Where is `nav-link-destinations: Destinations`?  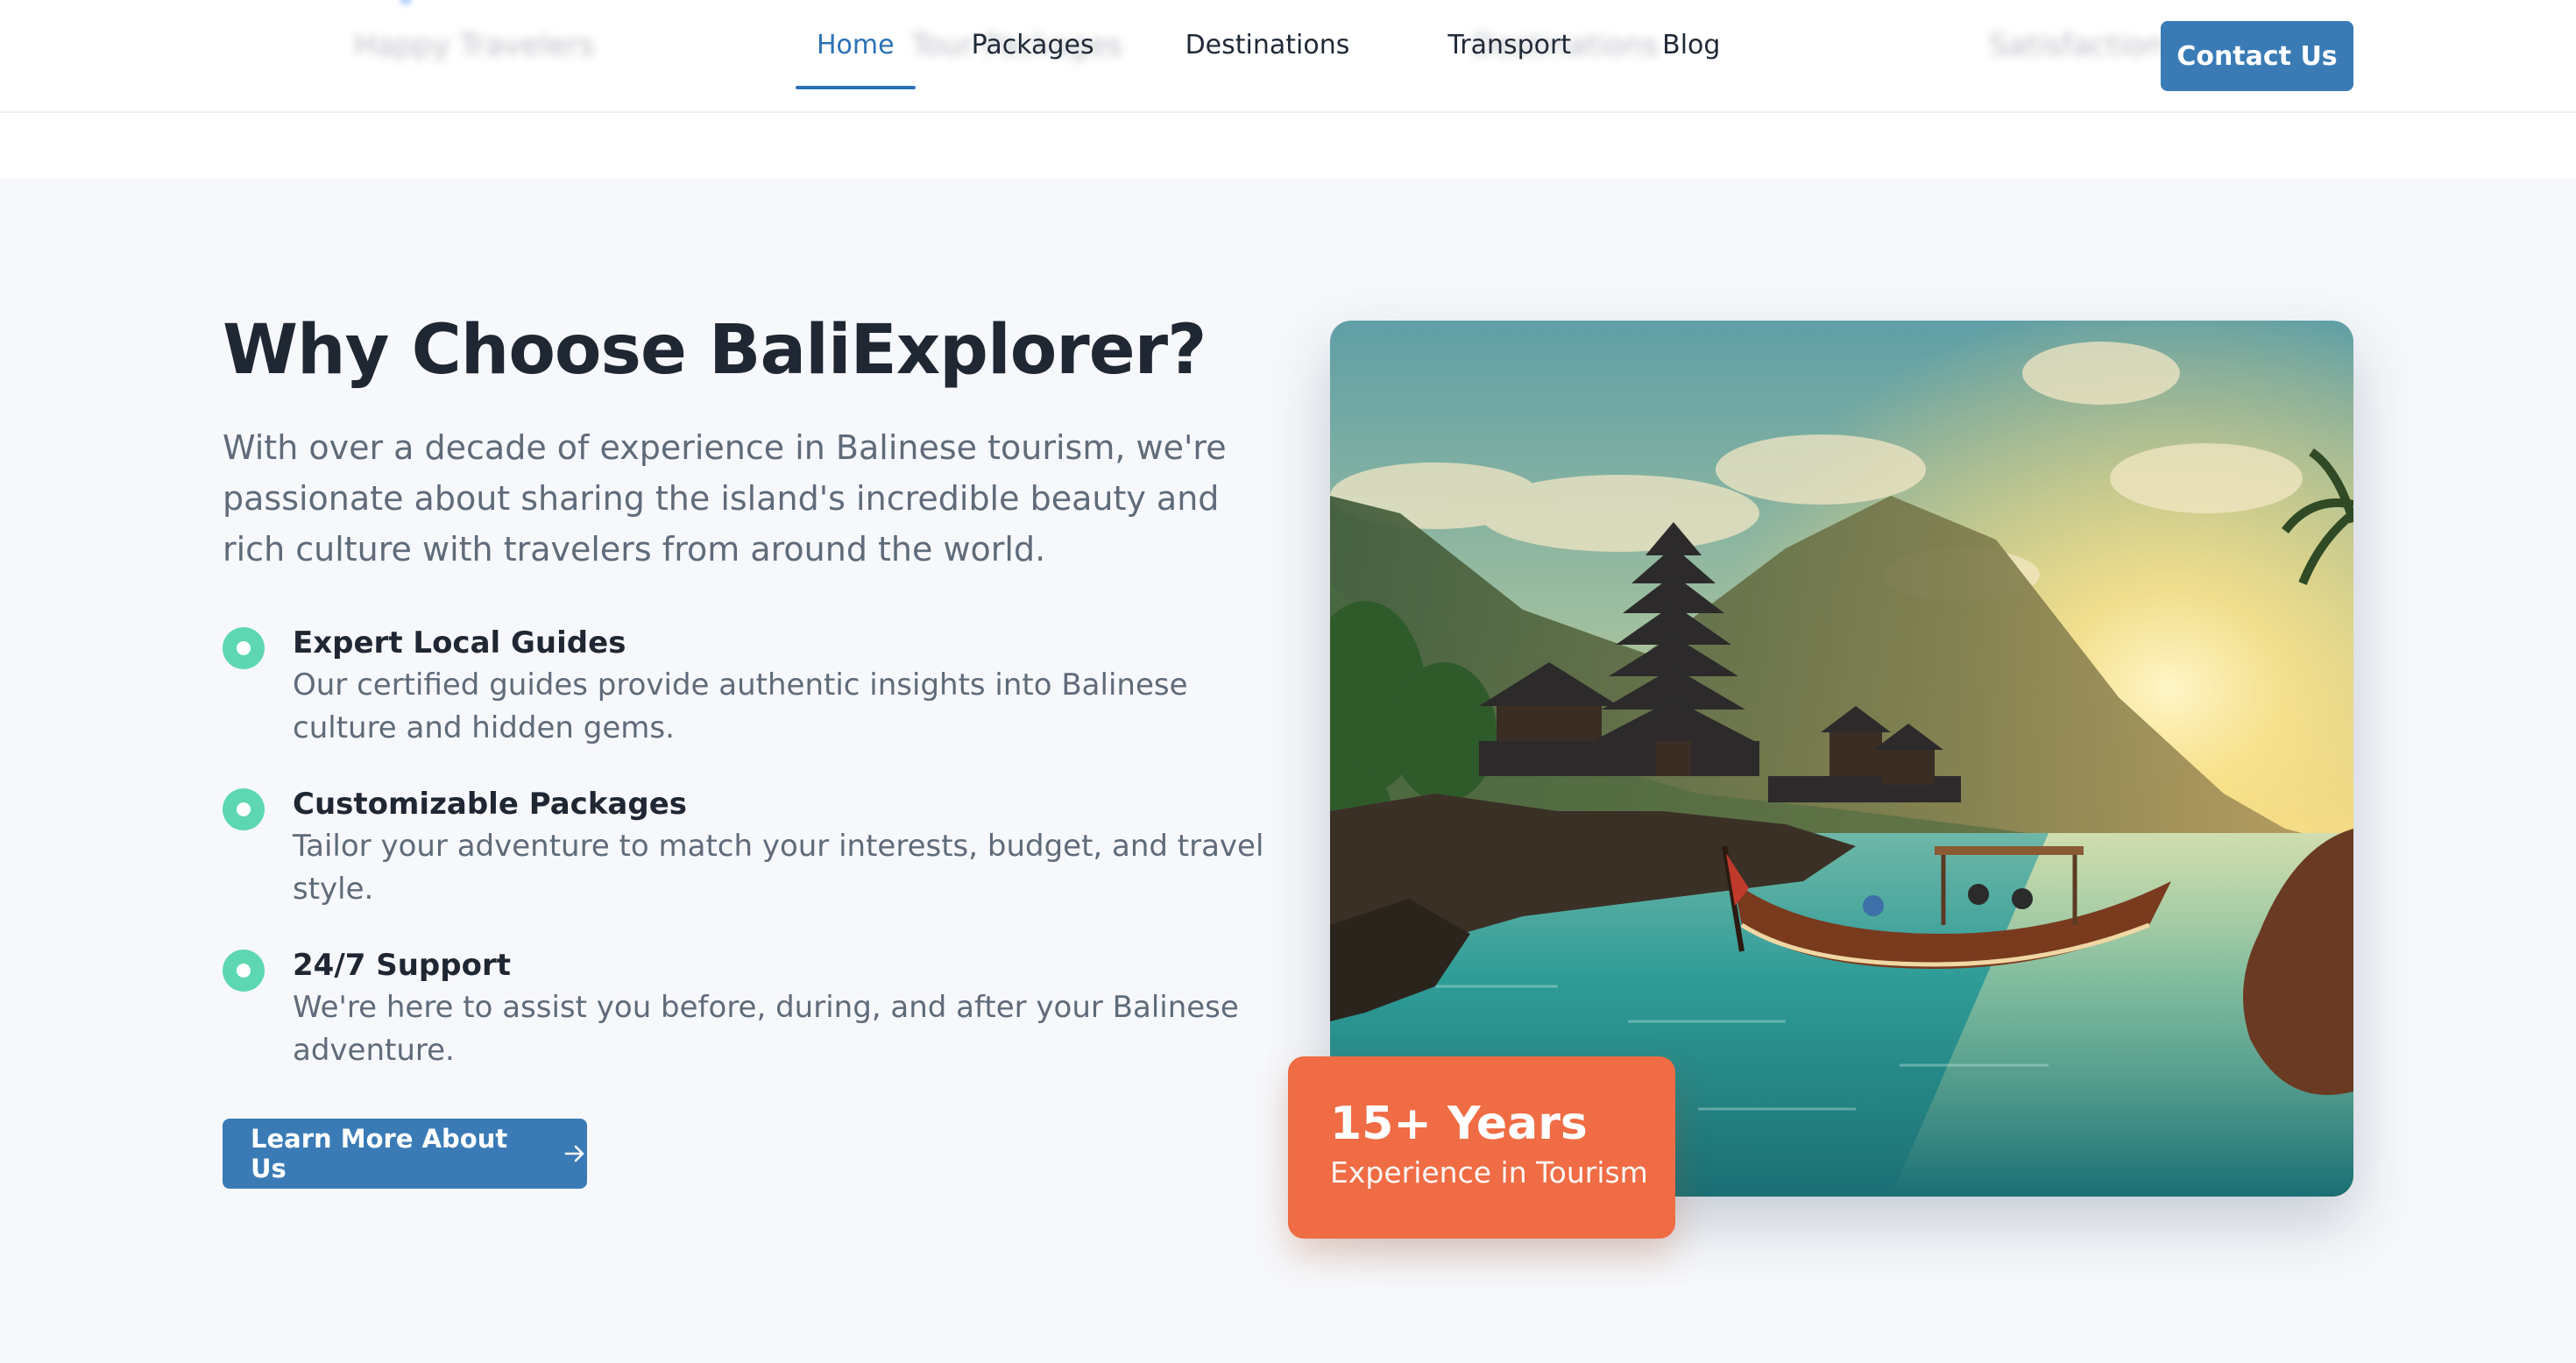 nav-link-destinations: Destinations is located at coordinates (1267, 44).